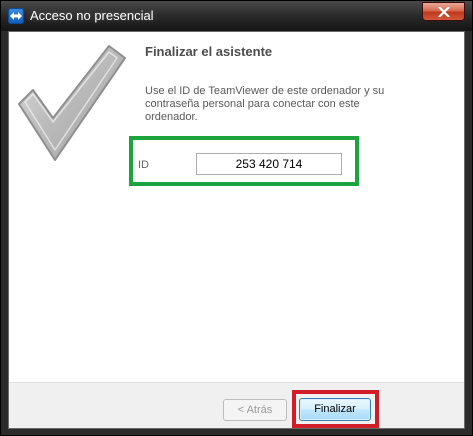 This screenshot has height=436, width=473. What do you see at coordinates (16, 16) in the screenshot?
I see `teamviewer-icon` at bounding box center [16, 16].